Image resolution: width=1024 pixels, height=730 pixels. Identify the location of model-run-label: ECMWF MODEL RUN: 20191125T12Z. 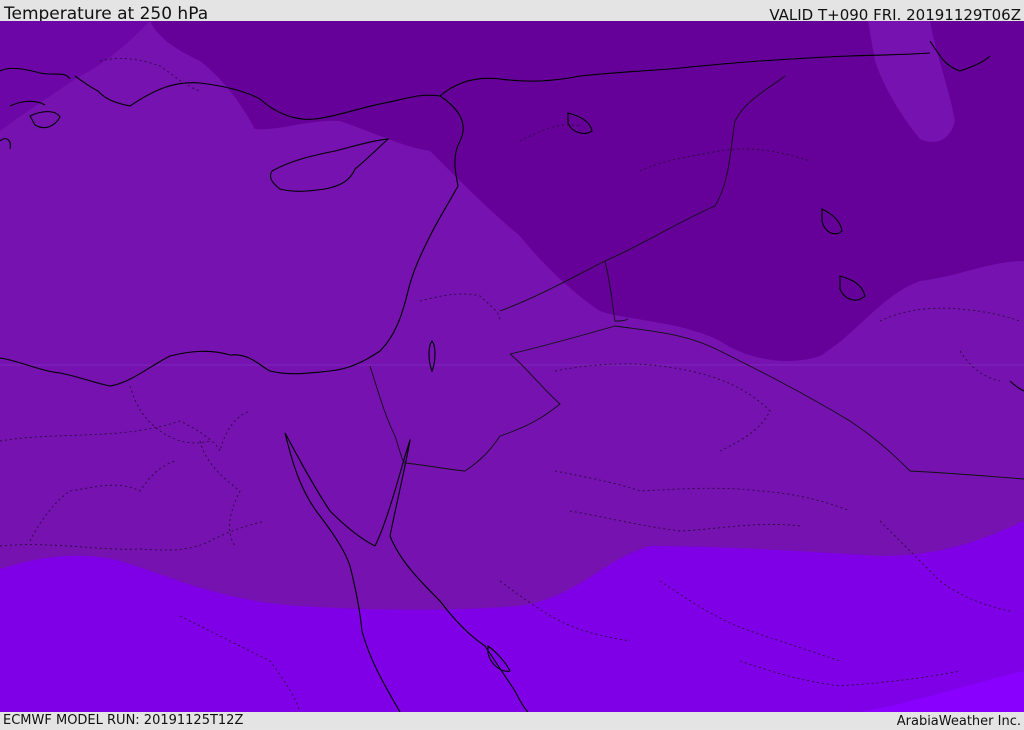
(123, 720).